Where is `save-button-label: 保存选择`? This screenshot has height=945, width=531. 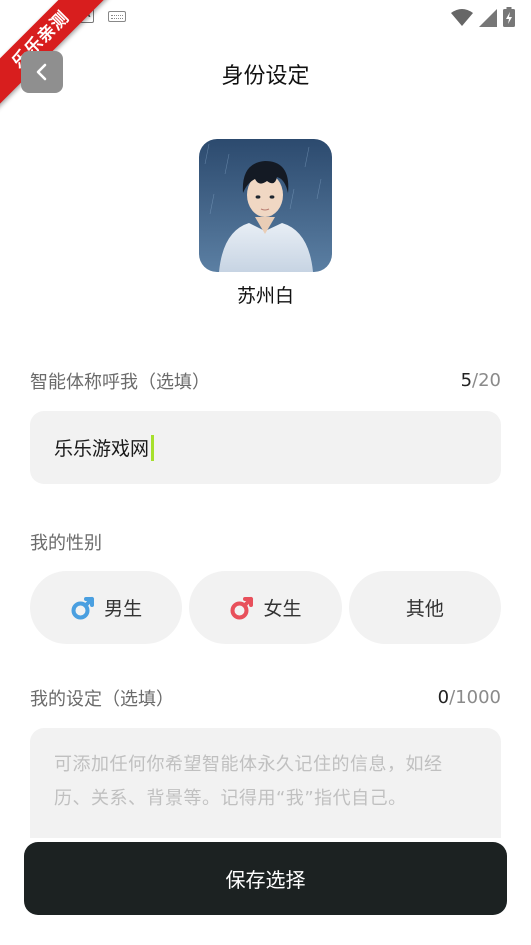
save-button-label: 保存选择 is located at coordinates (265, 880).